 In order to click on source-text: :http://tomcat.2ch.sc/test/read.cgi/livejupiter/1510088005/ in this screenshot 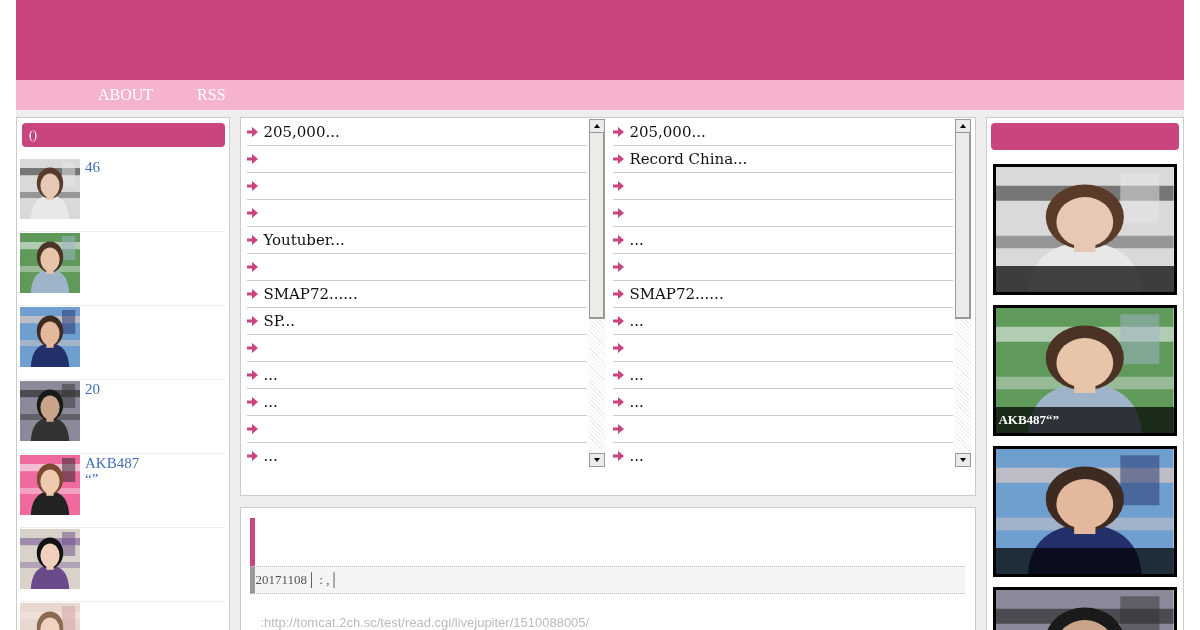, I will do `click(425, 622)`.